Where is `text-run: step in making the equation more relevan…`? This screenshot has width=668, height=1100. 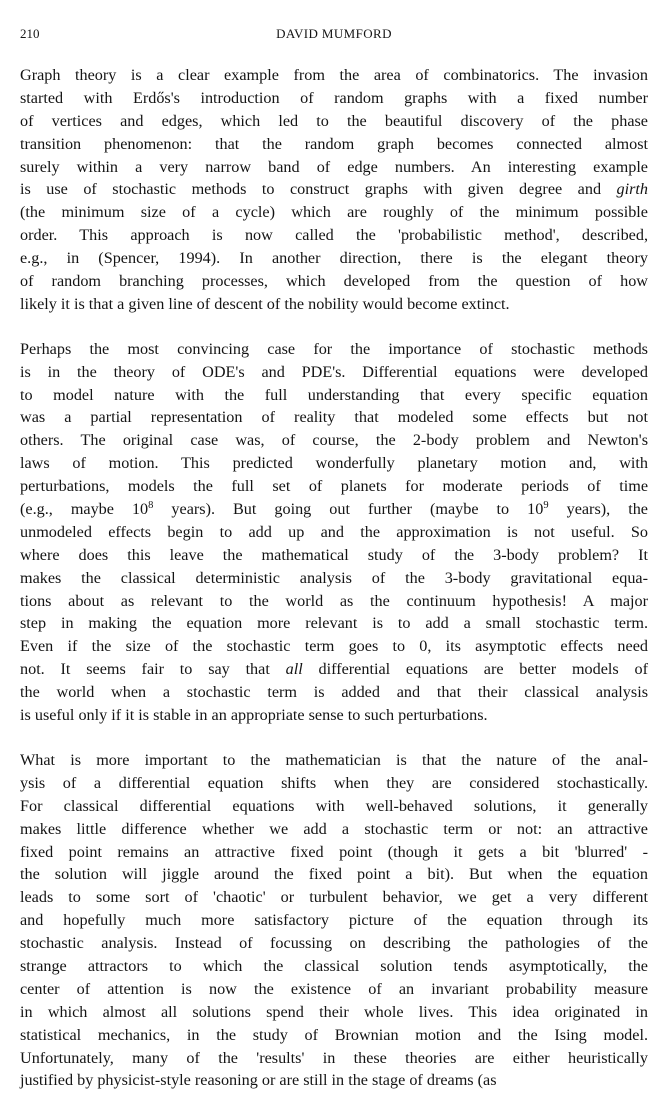 text-run: step in making the equation more relevan… is located at coordinates (334, 623).